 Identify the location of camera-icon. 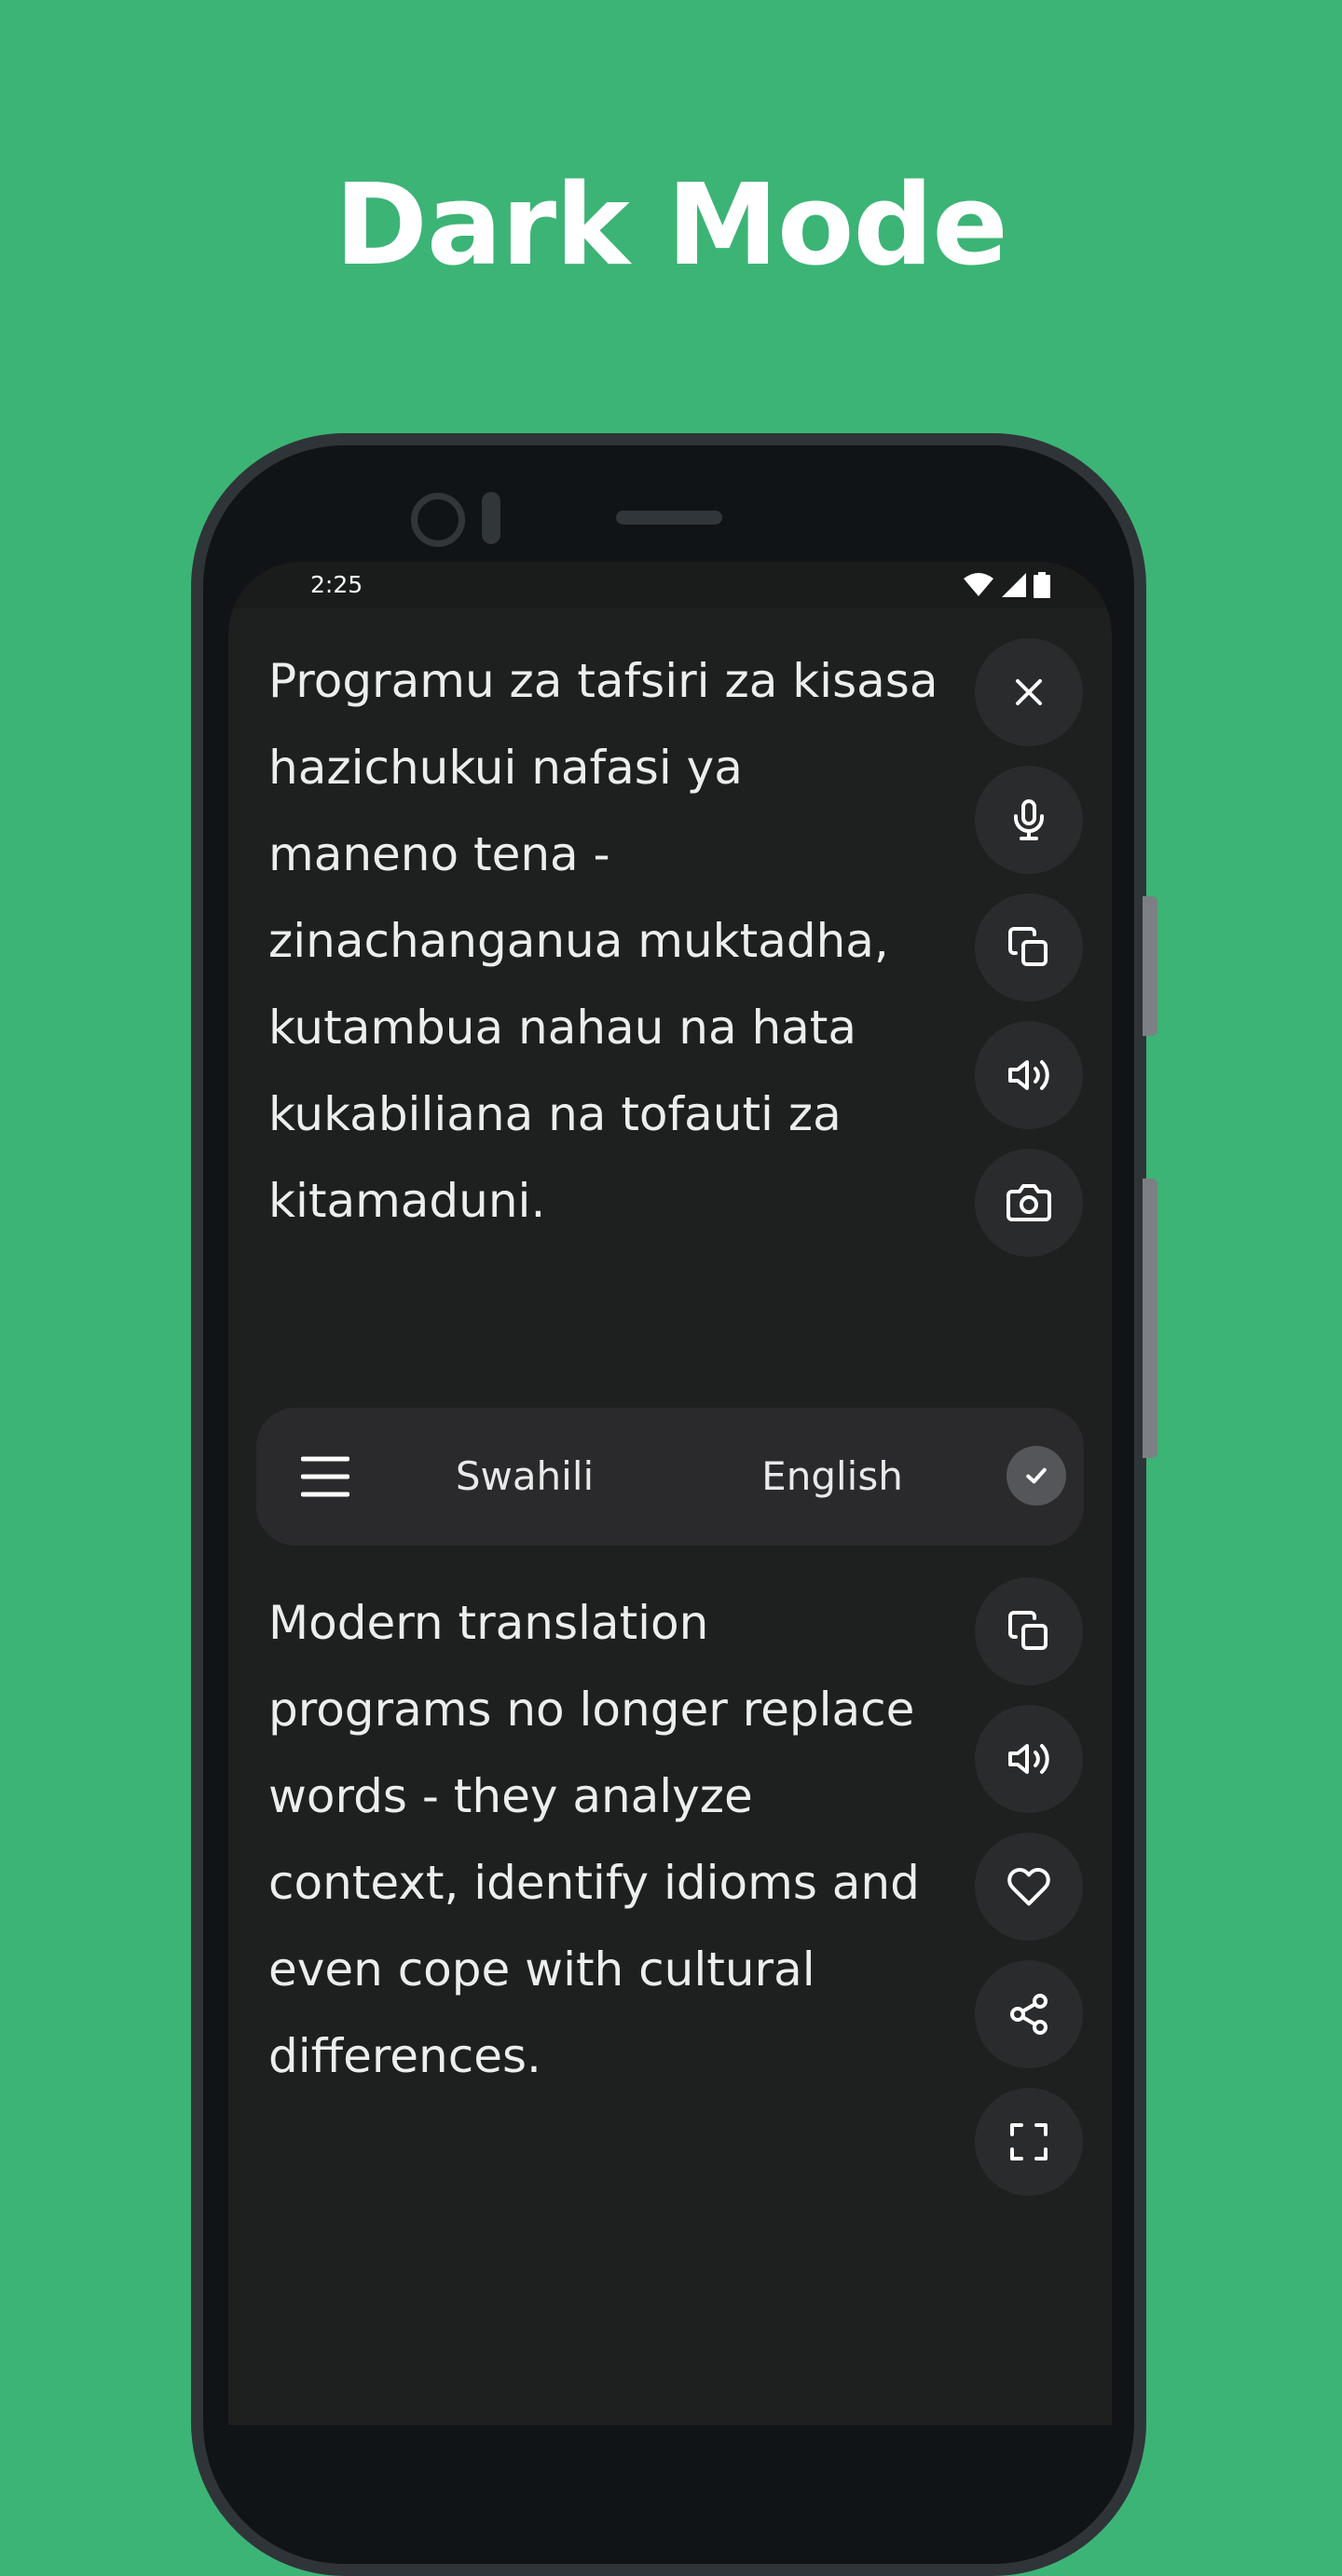
(1029, 1202).